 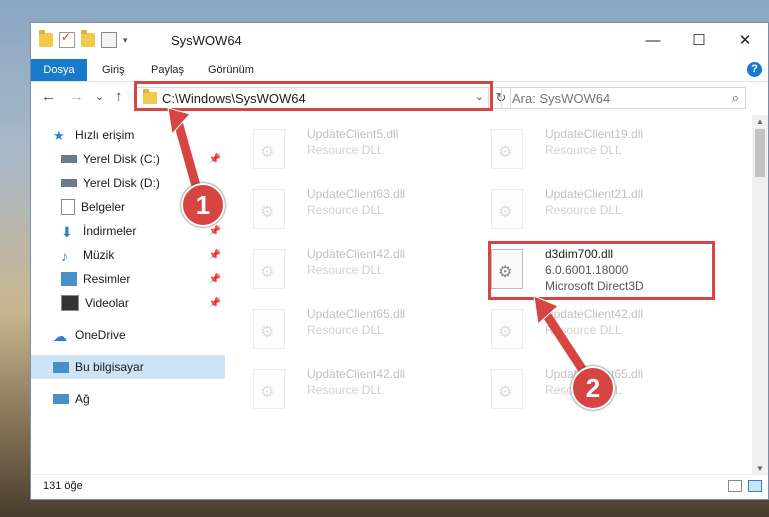 I want to click on tab-view: Görünüm, so click(x=231, y=70).